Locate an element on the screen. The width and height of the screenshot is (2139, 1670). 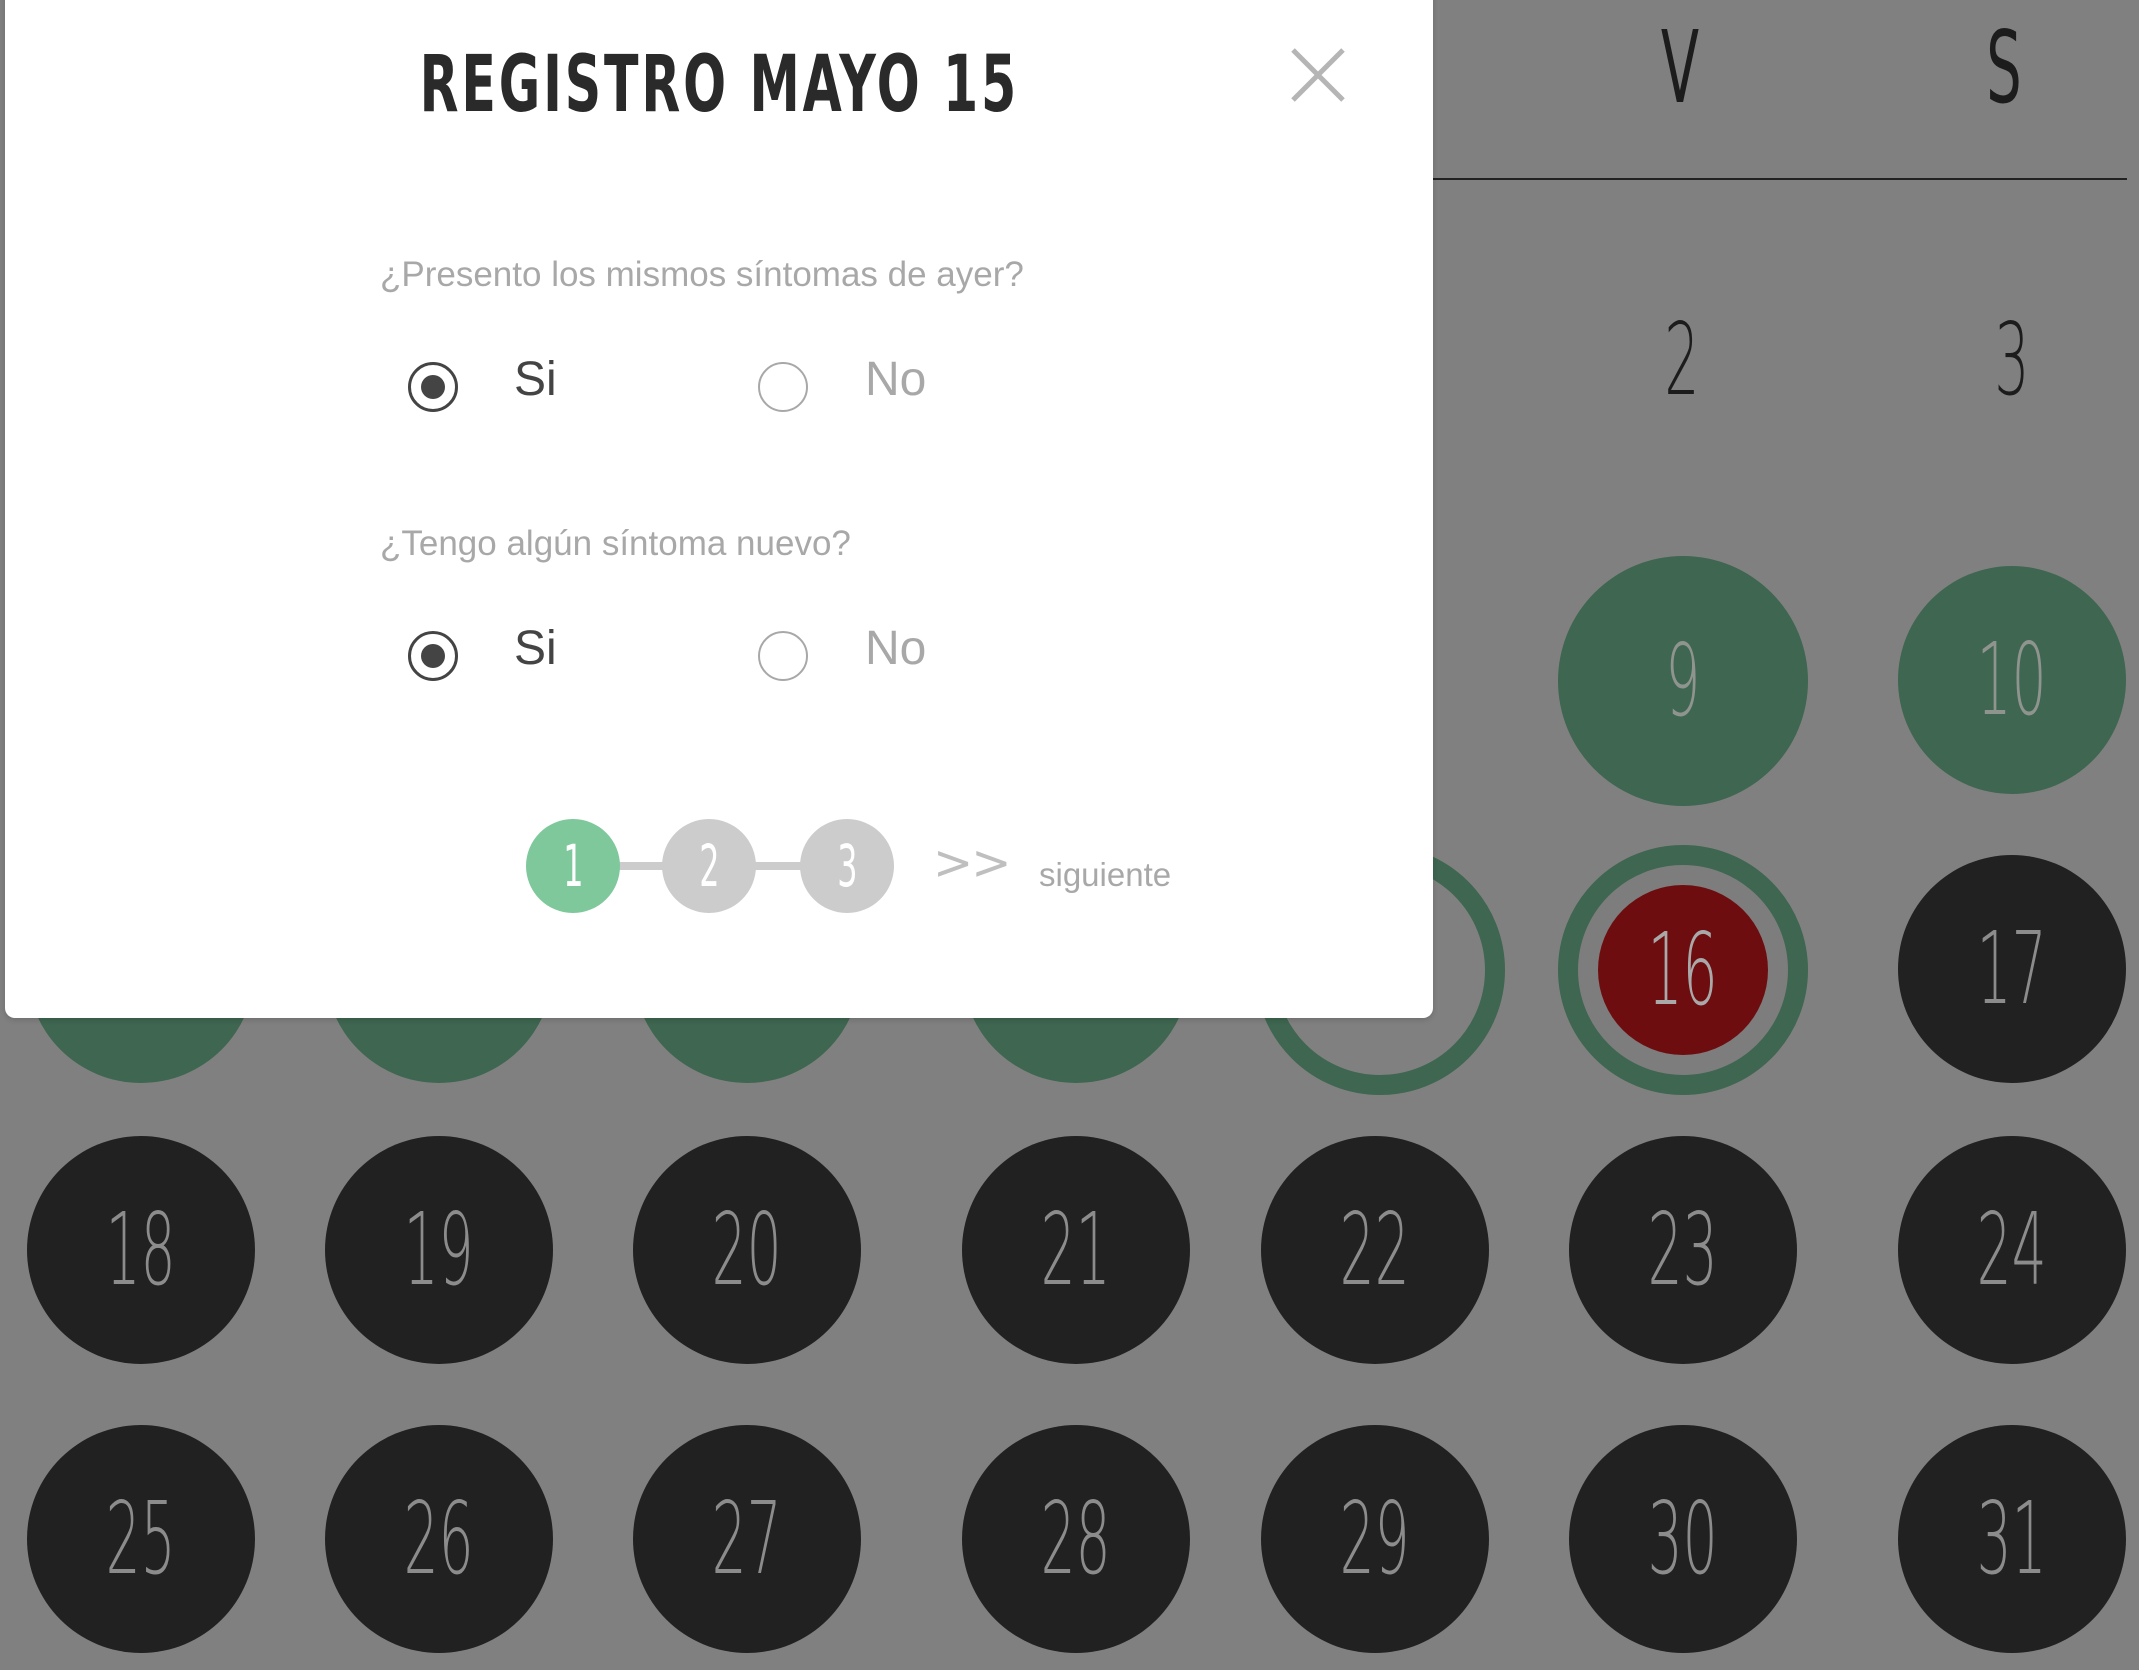
header-divider is located at coordinates (1779, 179).